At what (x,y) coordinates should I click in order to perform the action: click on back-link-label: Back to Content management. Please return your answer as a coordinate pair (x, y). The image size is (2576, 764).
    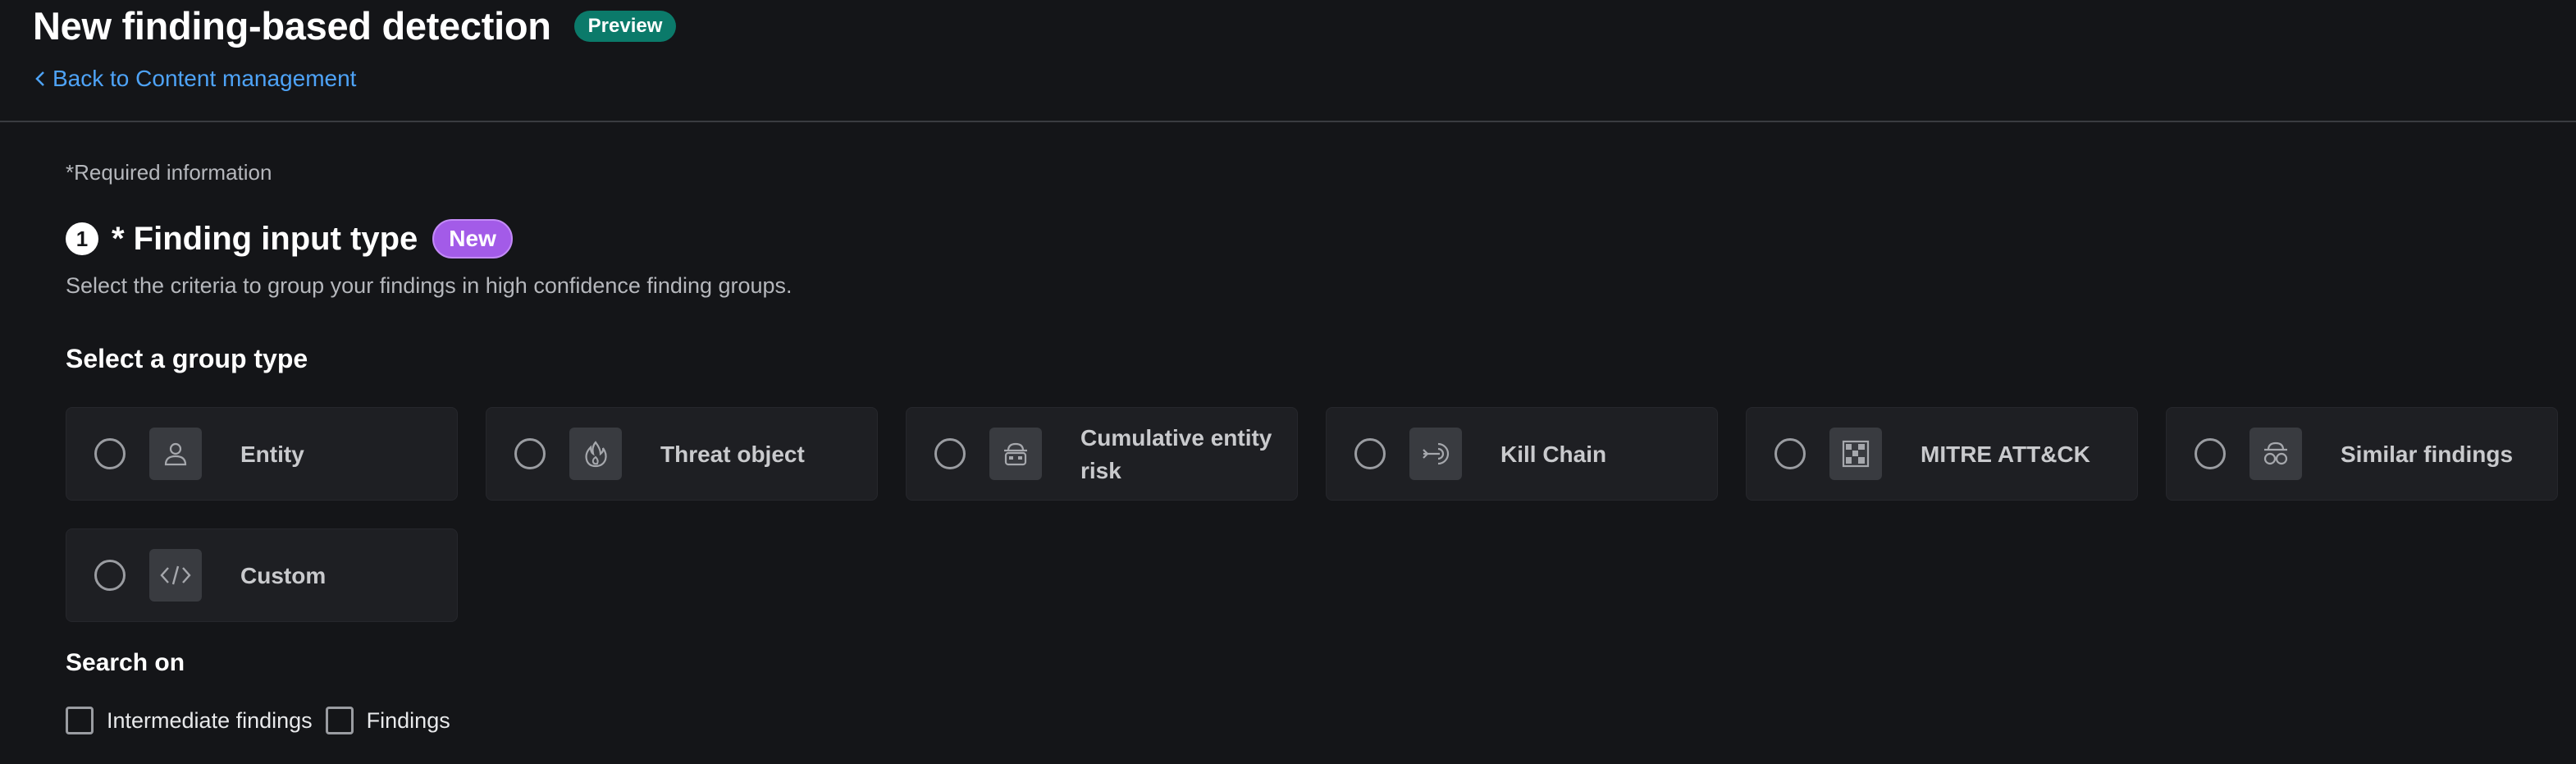
    Looking at the image, I should click on (205, 78).